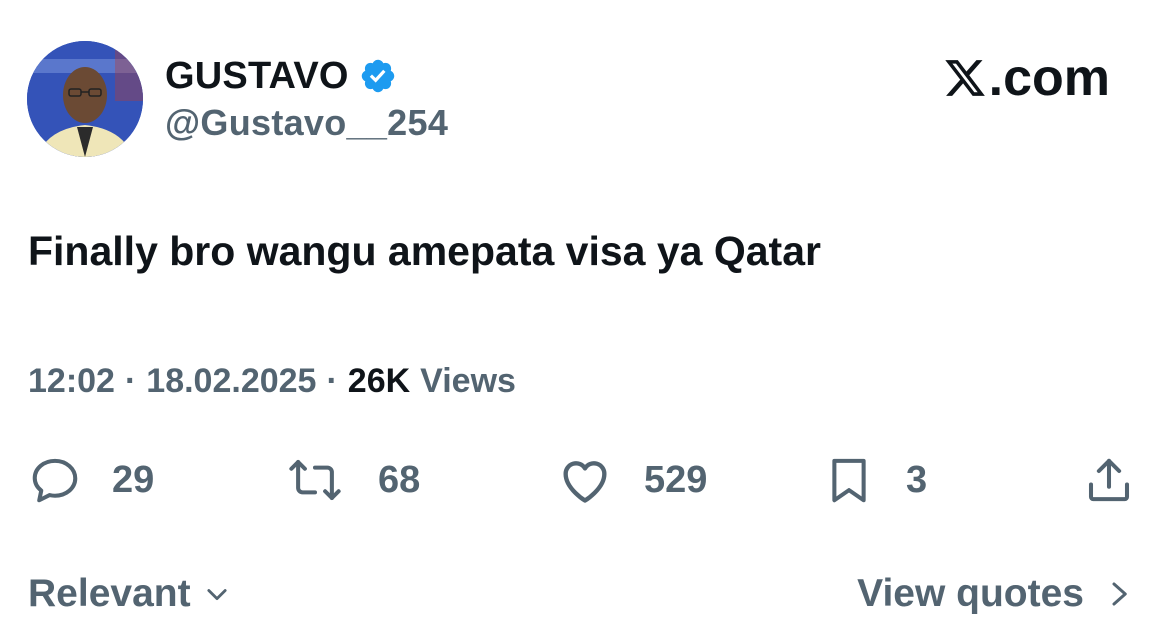 The width and height of the screenshot is (1170, 628). I want to click on verified-badge-icon, so click(377, 76).